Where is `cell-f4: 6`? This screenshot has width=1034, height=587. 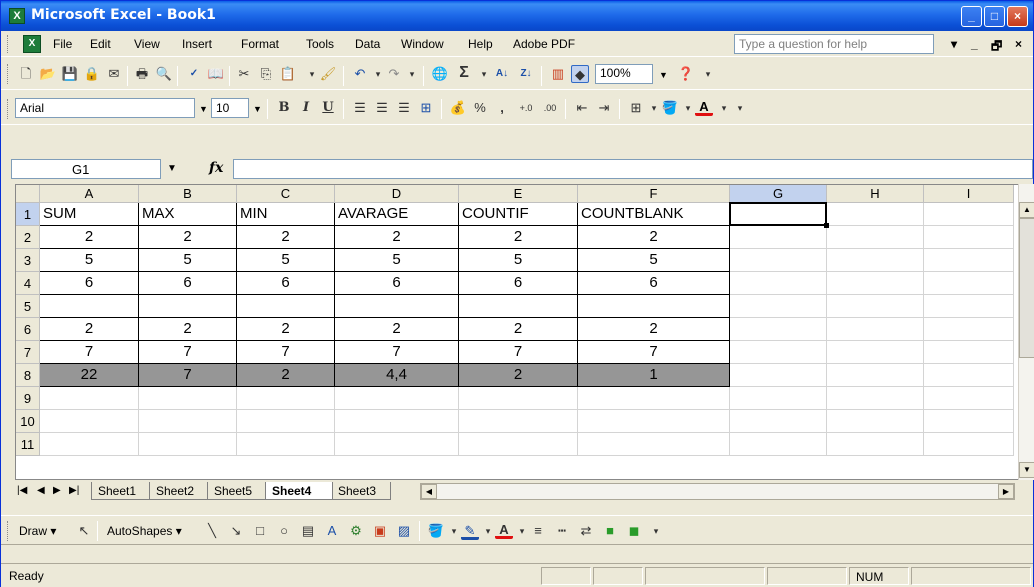
cell-f4: 6 is located at coordinates (654, 283).